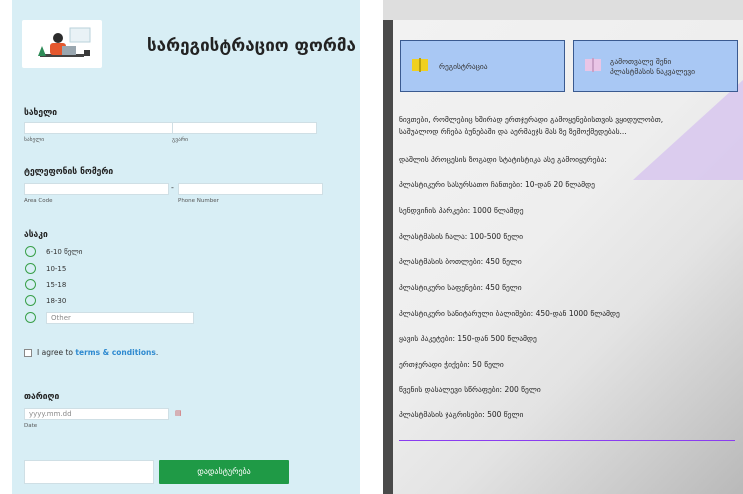 The image size is (743, 494). Describe the element at coordinates (180, 140) in the screenshot. I see `last-name-sublabel: გვარი` at that location.